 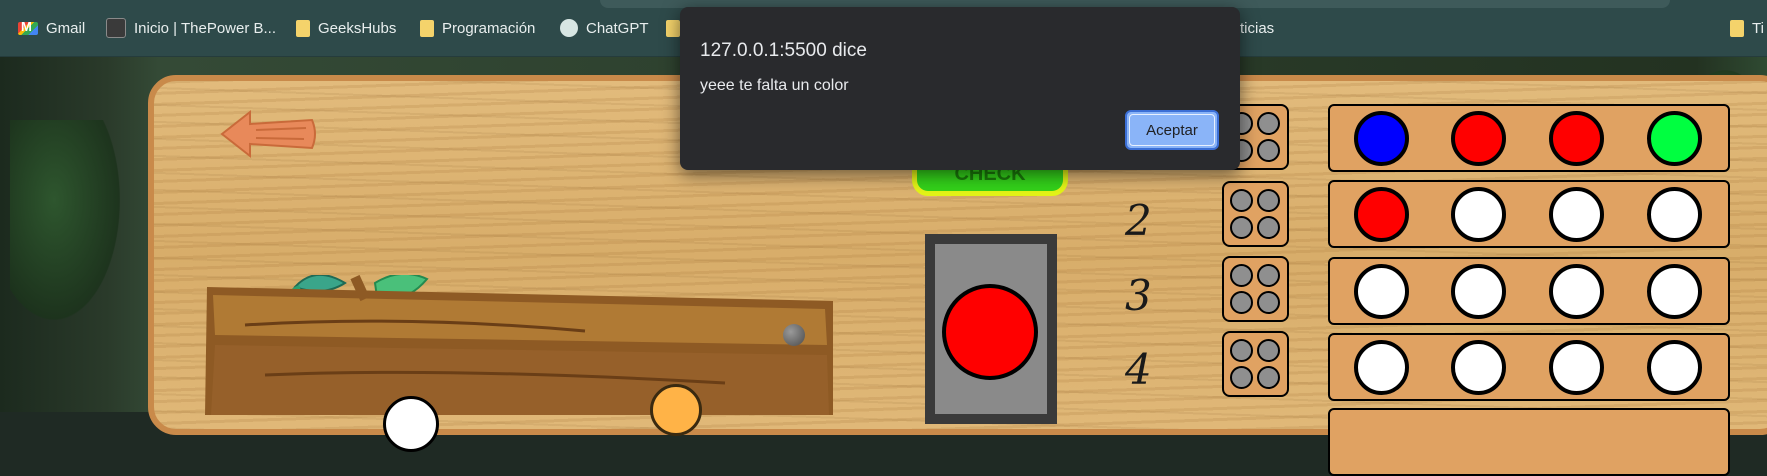 What do you see at coordinates (116, 28) in the screenshot?
I see `thepower-icon` at bounding box center [116, 28].